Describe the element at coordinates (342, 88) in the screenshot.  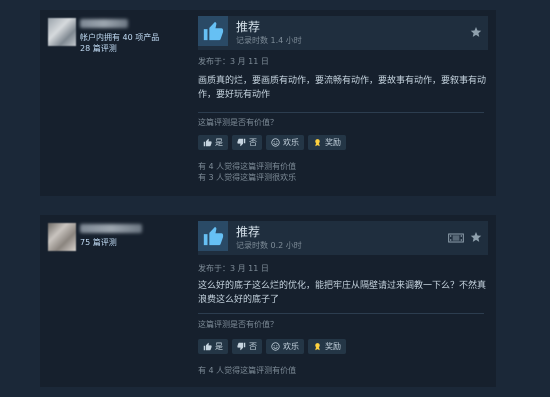
I see `review-content: 画质真的烂，要画质有动作，要流畅有动作，要故事有动作，要叙事有动作，要好玩有动作` at that location.